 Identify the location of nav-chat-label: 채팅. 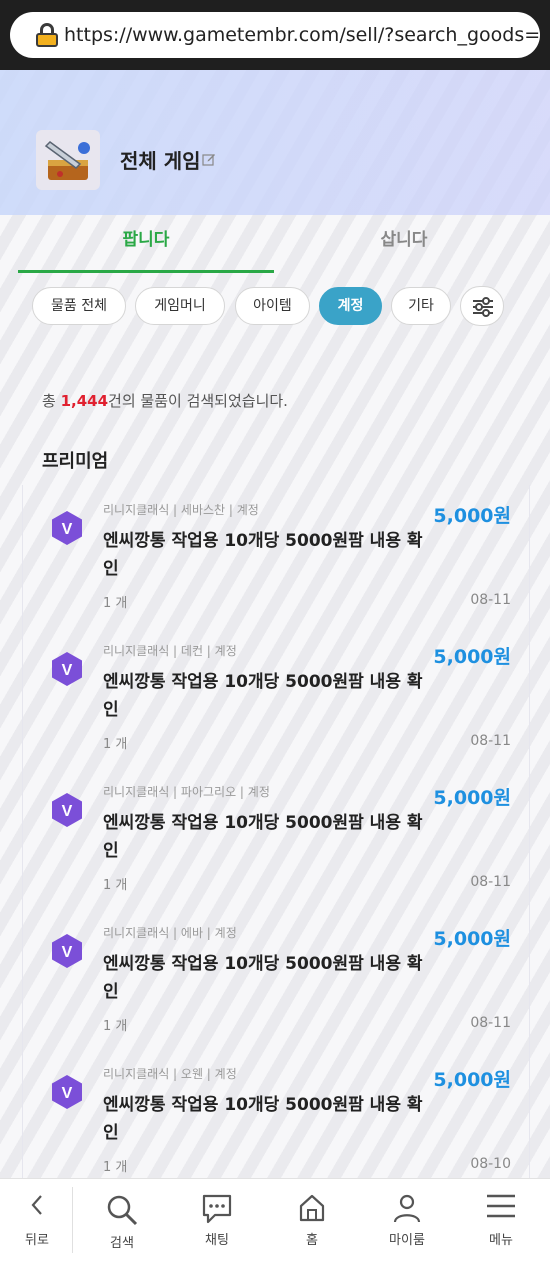
(217, 1240).